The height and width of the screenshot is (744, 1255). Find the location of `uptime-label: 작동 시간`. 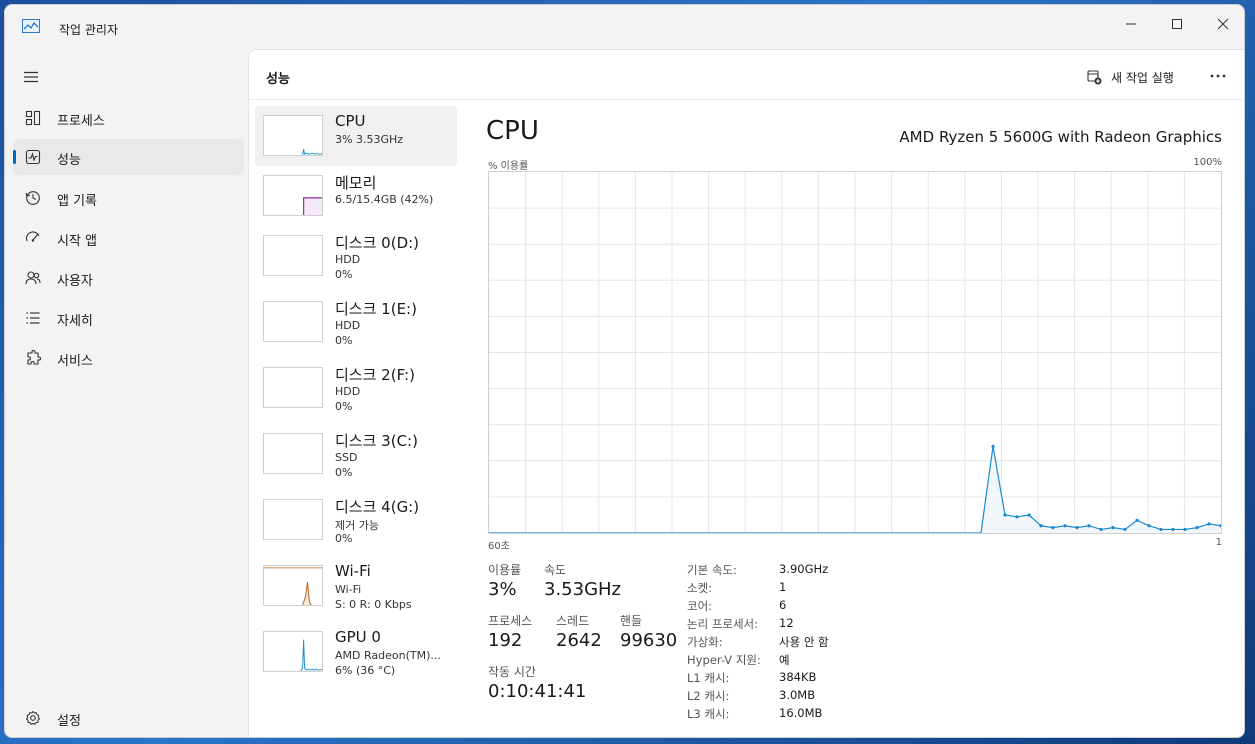

uptime-label: 작동 시간 is located at coordinates (512, 672).